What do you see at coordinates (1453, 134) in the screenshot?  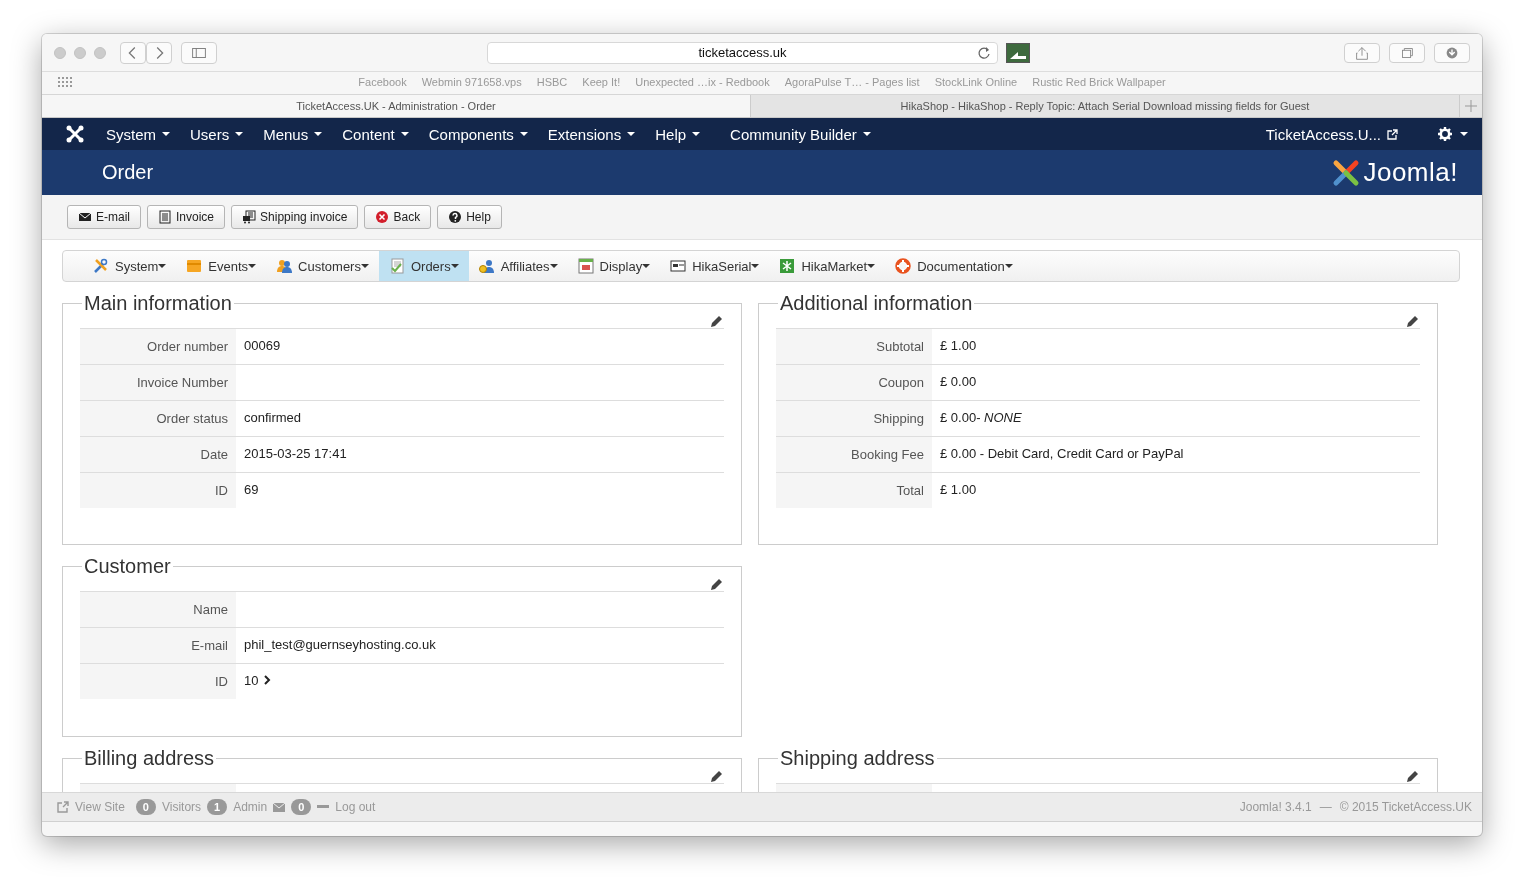 I see `settings-button` at bounding box center [1453, 134].